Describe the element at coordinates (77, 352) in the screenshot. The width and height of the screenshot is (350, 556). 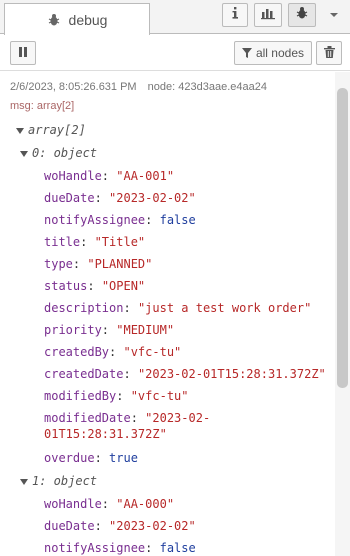
I see `field-key: createdBy` at that location.